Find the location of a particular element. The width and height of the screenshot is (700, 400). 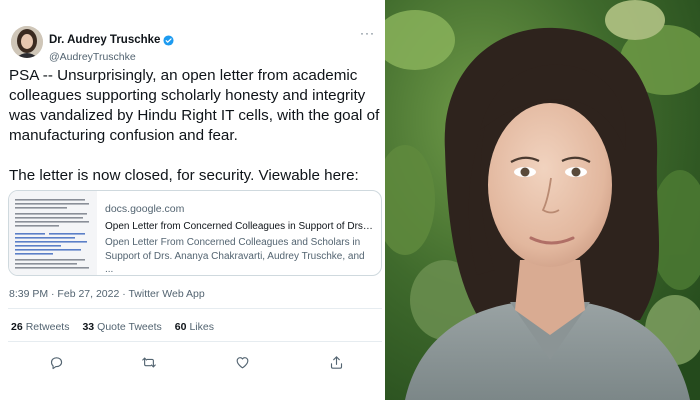

reply-icon is located at coordinates (56, 362).